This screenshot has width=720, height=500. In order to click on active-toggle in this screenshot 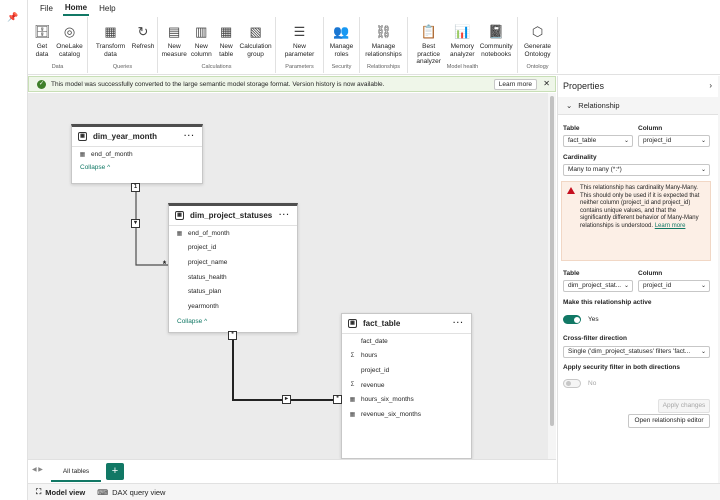, I will do `click(572, 319)`.